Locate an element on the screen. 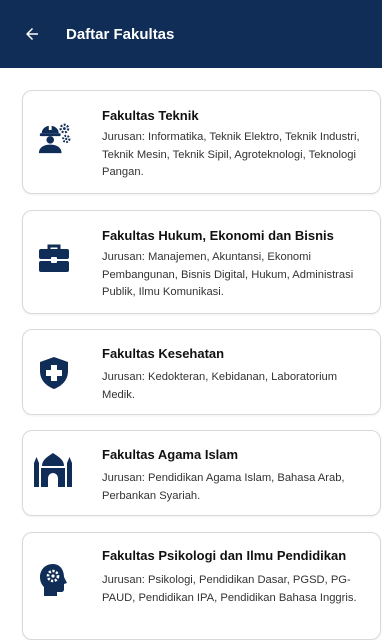  faculty-name: Fakultas Teknik is located at coordinates (150, 115).